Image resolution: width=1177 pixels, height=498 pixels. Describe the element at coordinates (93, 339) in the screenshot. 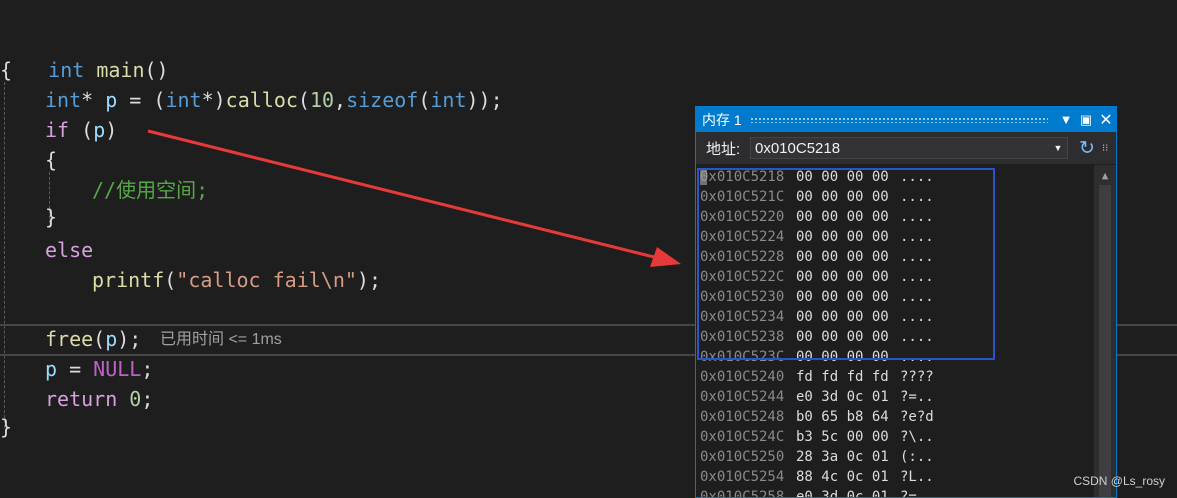

I see `code-line-free: free(p);` at that location.